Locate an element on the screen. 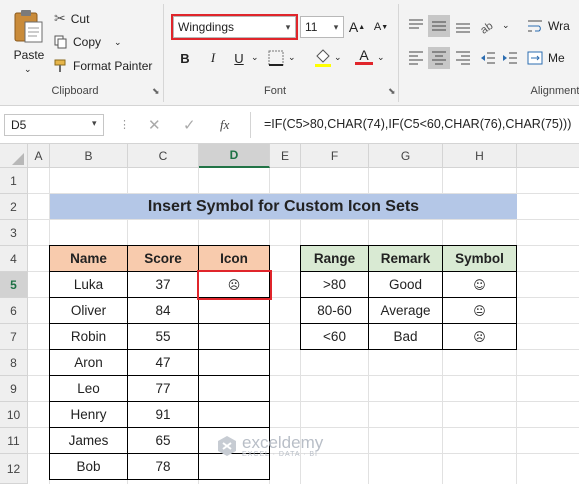  row-header-12: 12 is located at coordinates (14, 469).